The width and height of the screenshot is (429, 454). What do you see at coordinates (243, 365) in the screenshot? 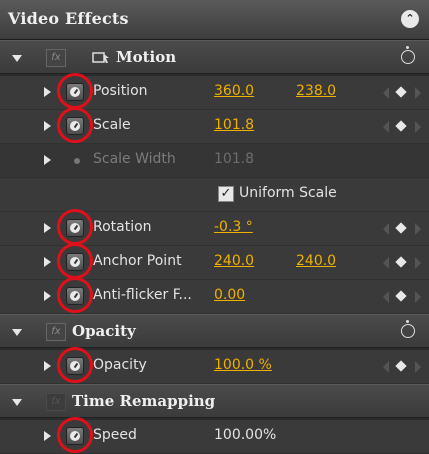
I see `opacity-value: 100.0 %` at bounding box center [243, 365].